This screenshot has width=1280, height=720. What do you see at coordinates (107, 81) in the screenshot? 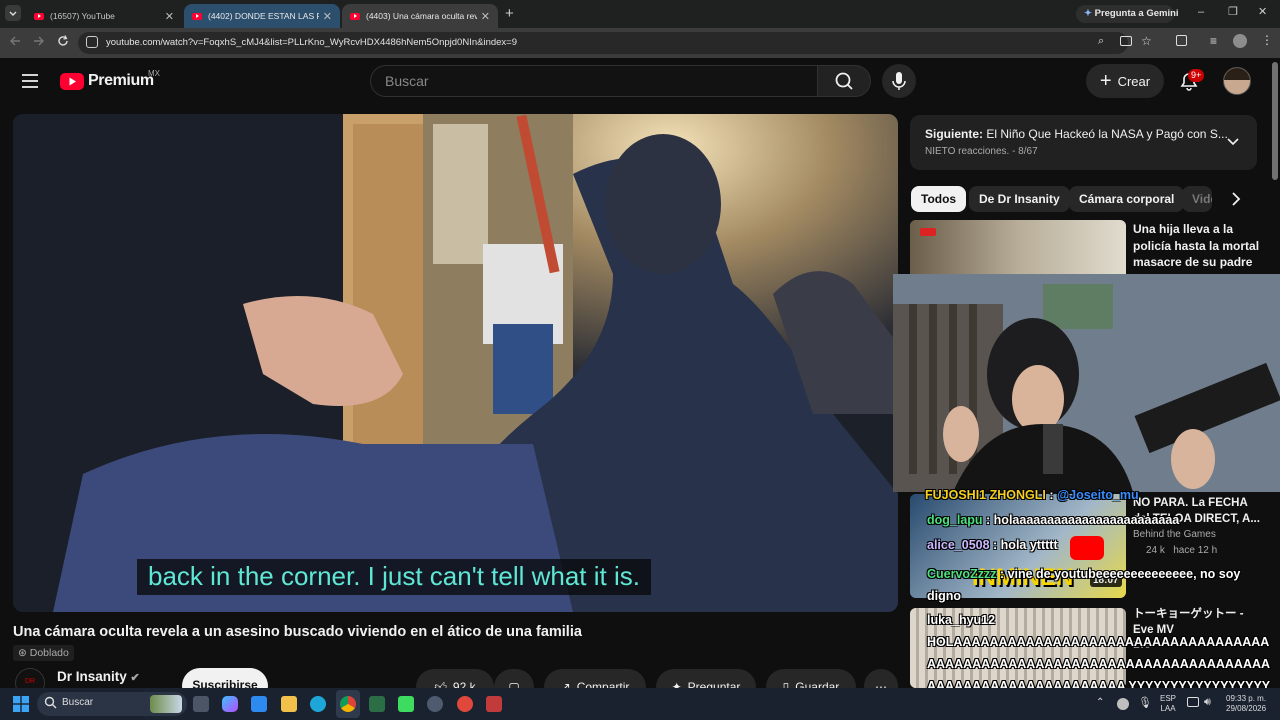
I see `youtube-premium-logo: Premium` at bounding box center [107, 81].